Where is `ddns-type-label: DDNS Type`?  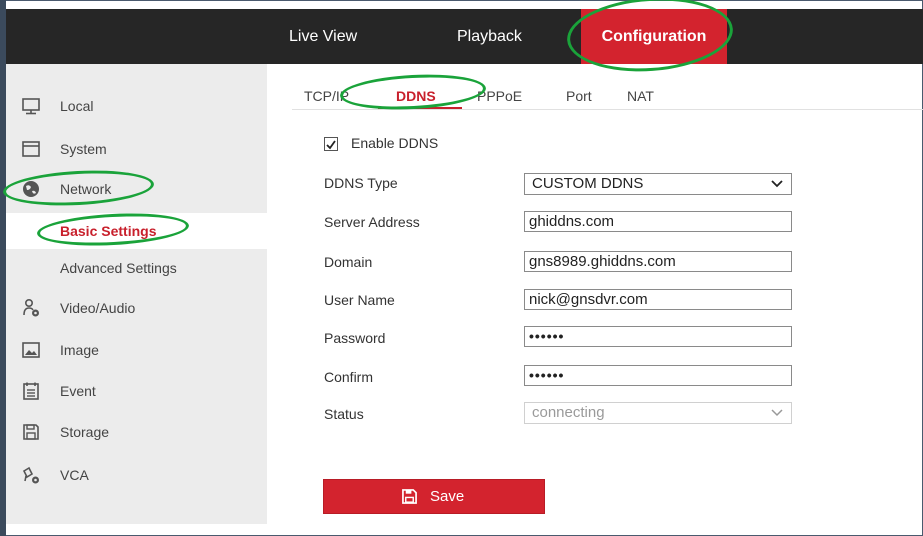 ddns-type-label: DDNS Type is located at coordinates (361, 183).